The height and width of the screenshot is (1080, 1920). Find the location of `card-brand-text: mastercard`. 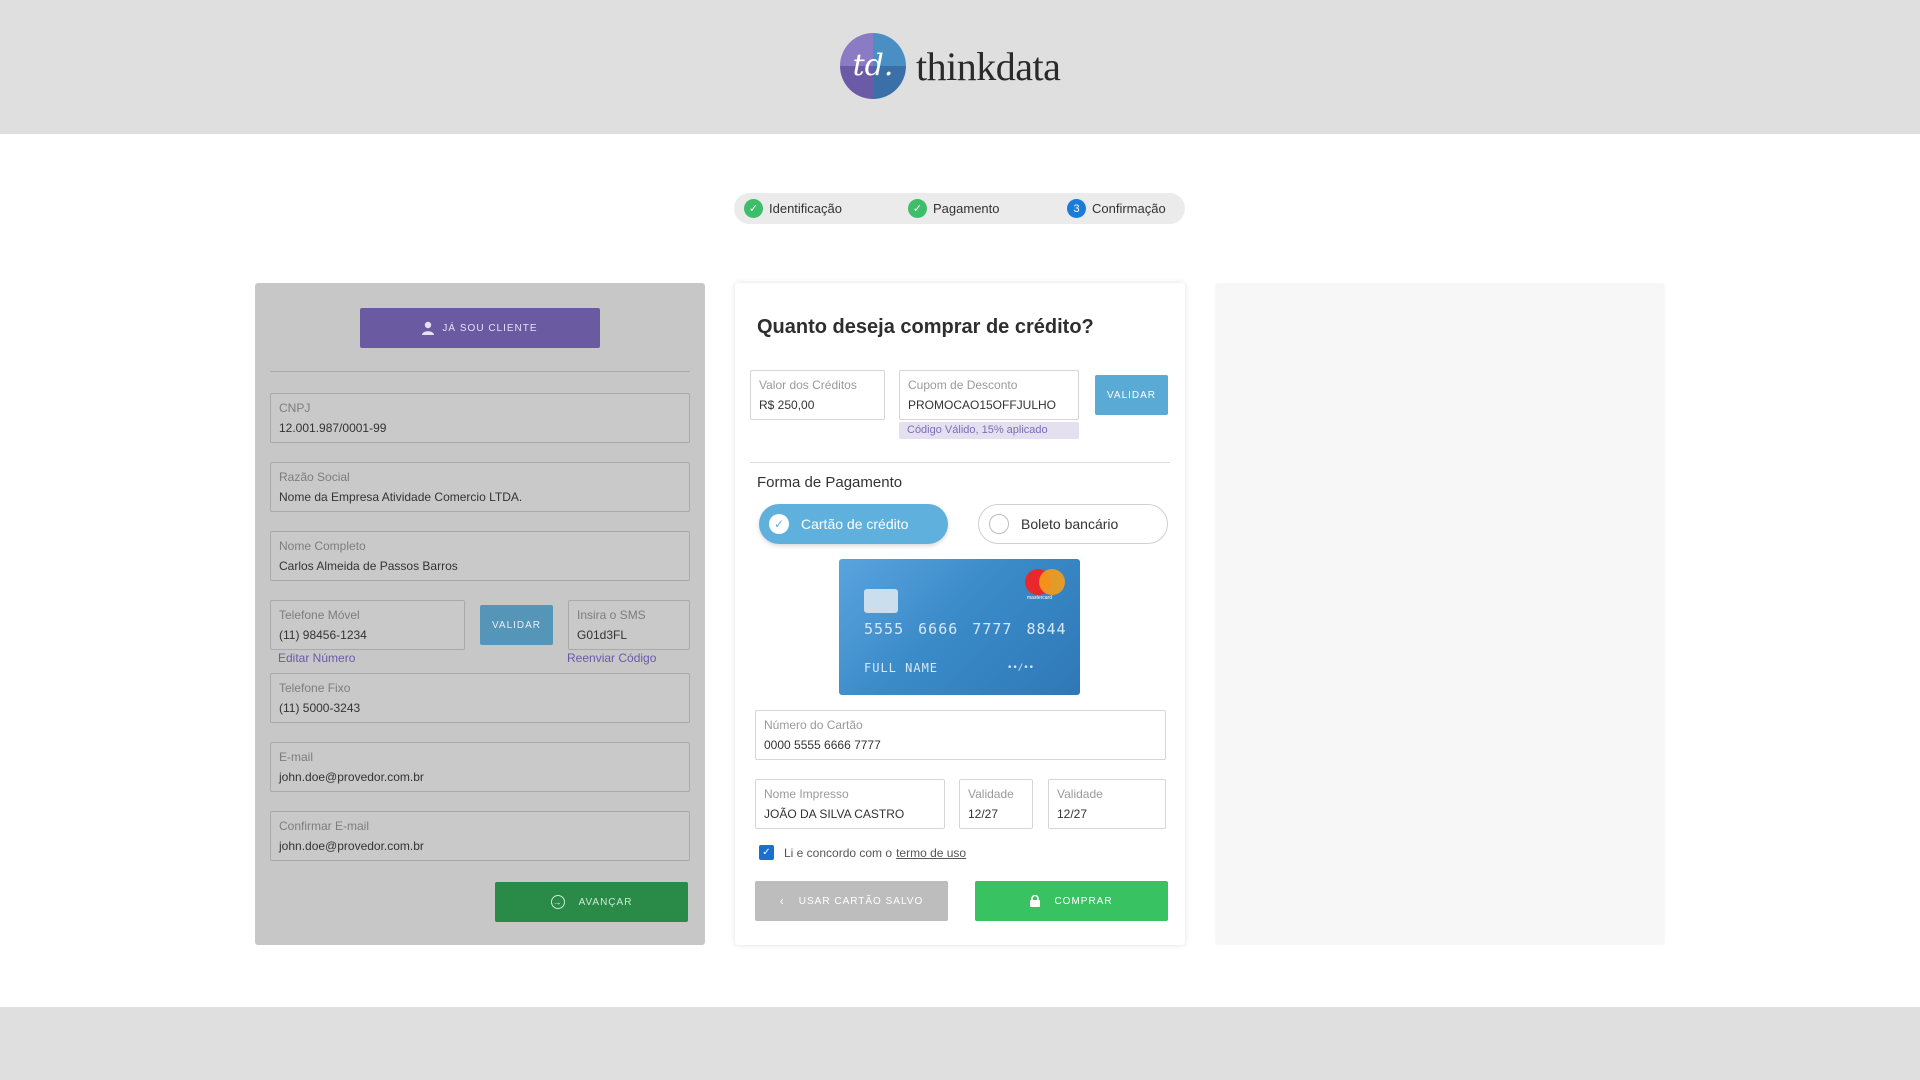

card-brand-text: mastercard is located at coordinates (1040, 598).